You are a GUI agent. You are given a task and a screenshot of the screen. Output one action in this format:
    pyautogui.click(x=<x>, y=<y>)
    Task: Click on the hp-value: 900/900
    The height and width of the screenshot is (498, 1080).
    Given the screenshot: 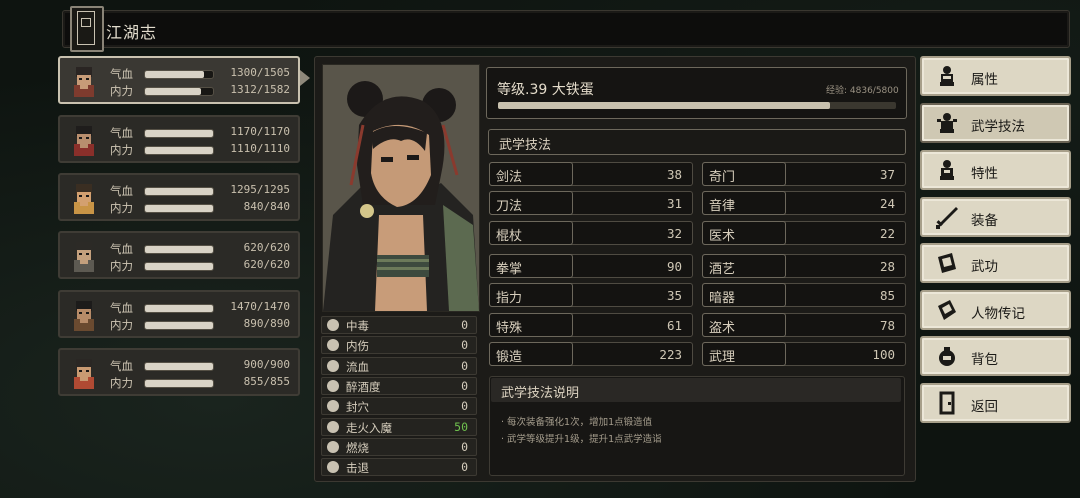 What is the action you would take?
    pyautogui.click(x=266, y=364)
    